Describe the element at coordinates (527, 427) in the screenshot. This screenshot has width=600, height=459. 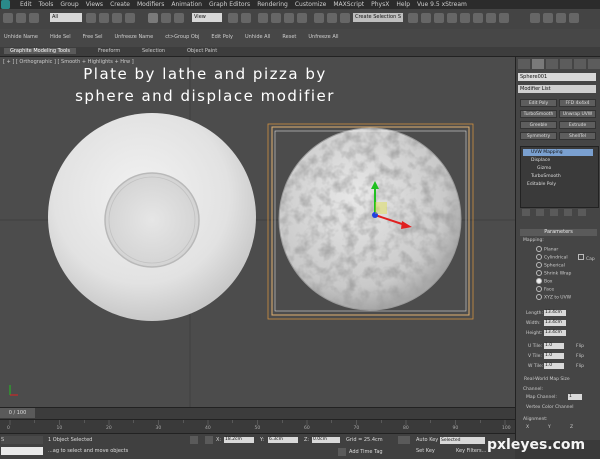
I see `align-x-radio: X` at that location.